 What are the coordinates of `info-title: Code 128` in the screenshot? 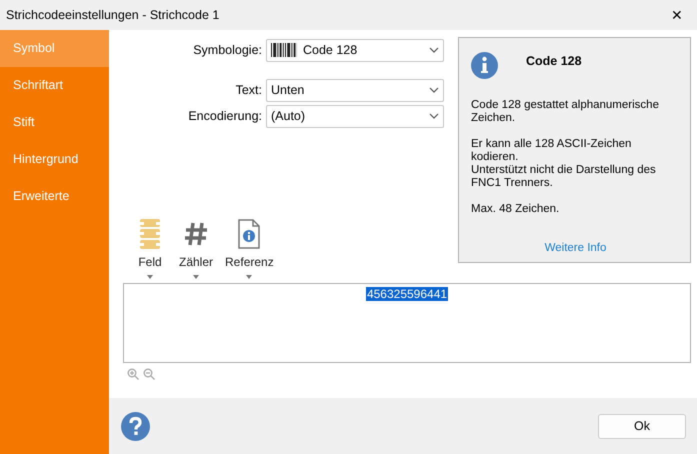 It's located at (554, 62).